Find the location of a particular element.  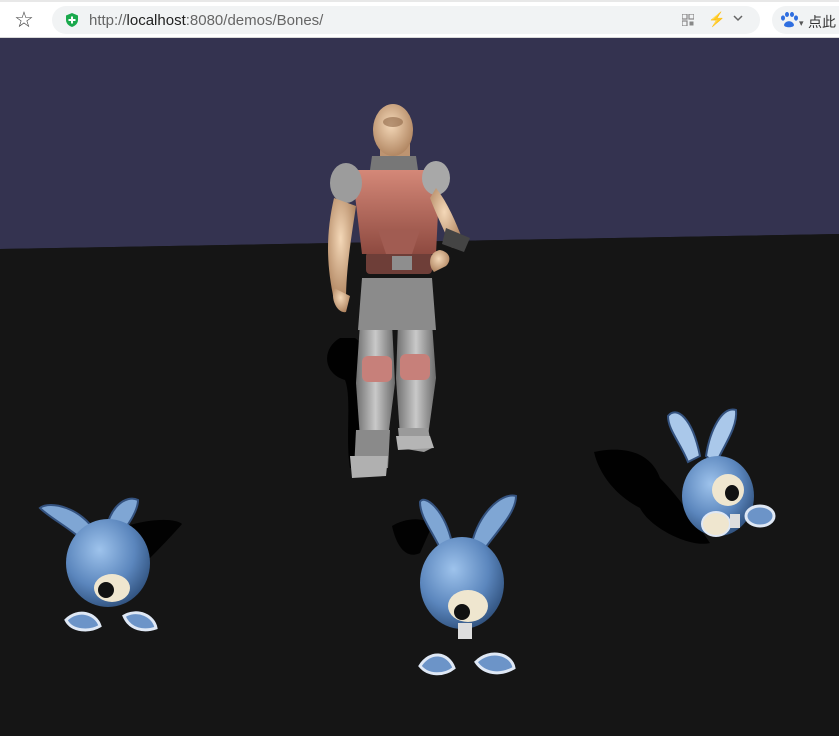

shield-icon is located at coordinates (72, 20).